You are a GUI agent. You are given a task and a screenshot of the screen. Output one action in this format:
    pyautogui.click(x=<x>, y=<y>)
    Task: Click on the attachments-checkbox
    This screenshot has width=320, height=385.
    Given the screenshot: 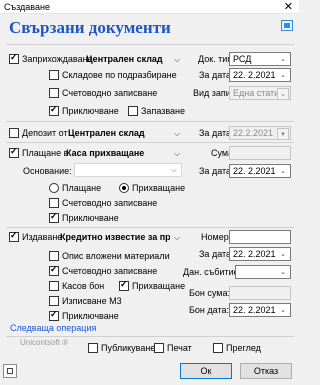 What is the action you would take?
    pyautogui.click(x=54, y=256)
    